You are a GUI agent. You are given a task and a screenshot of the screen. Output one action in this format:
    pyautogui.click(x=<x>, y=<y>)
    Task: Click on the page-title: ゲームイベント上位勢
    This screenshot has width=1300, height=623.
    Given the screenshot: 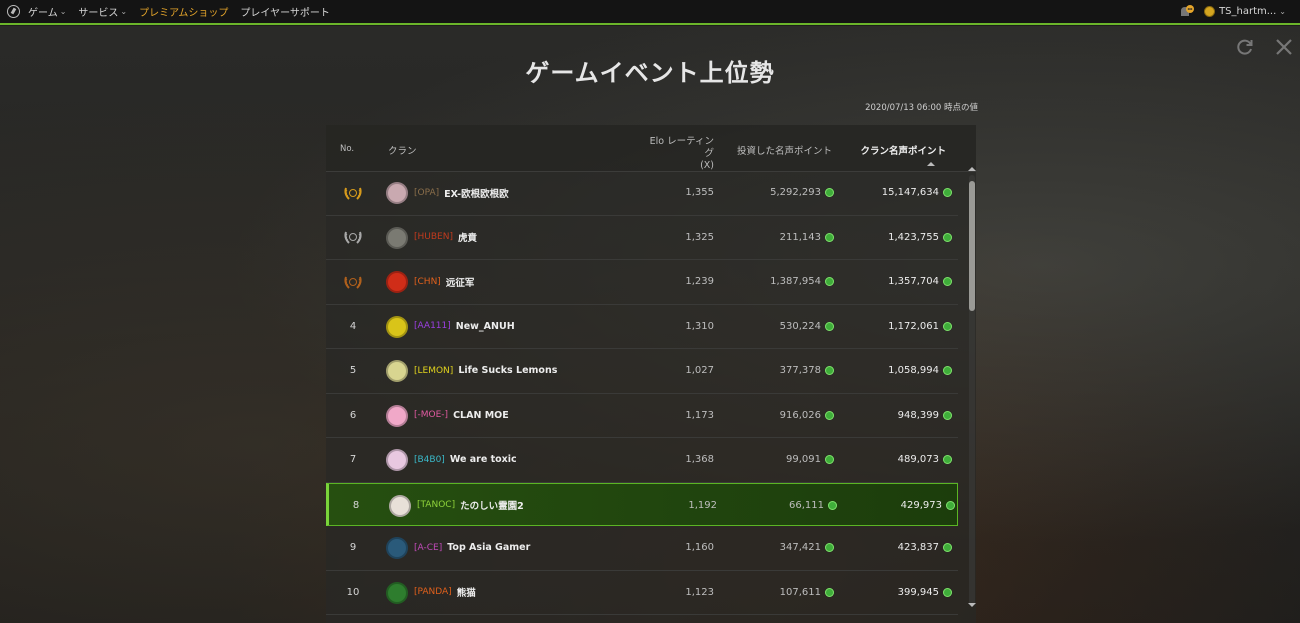 What is the action you would take?
    pyautogui.click(x=650, y=73)
    